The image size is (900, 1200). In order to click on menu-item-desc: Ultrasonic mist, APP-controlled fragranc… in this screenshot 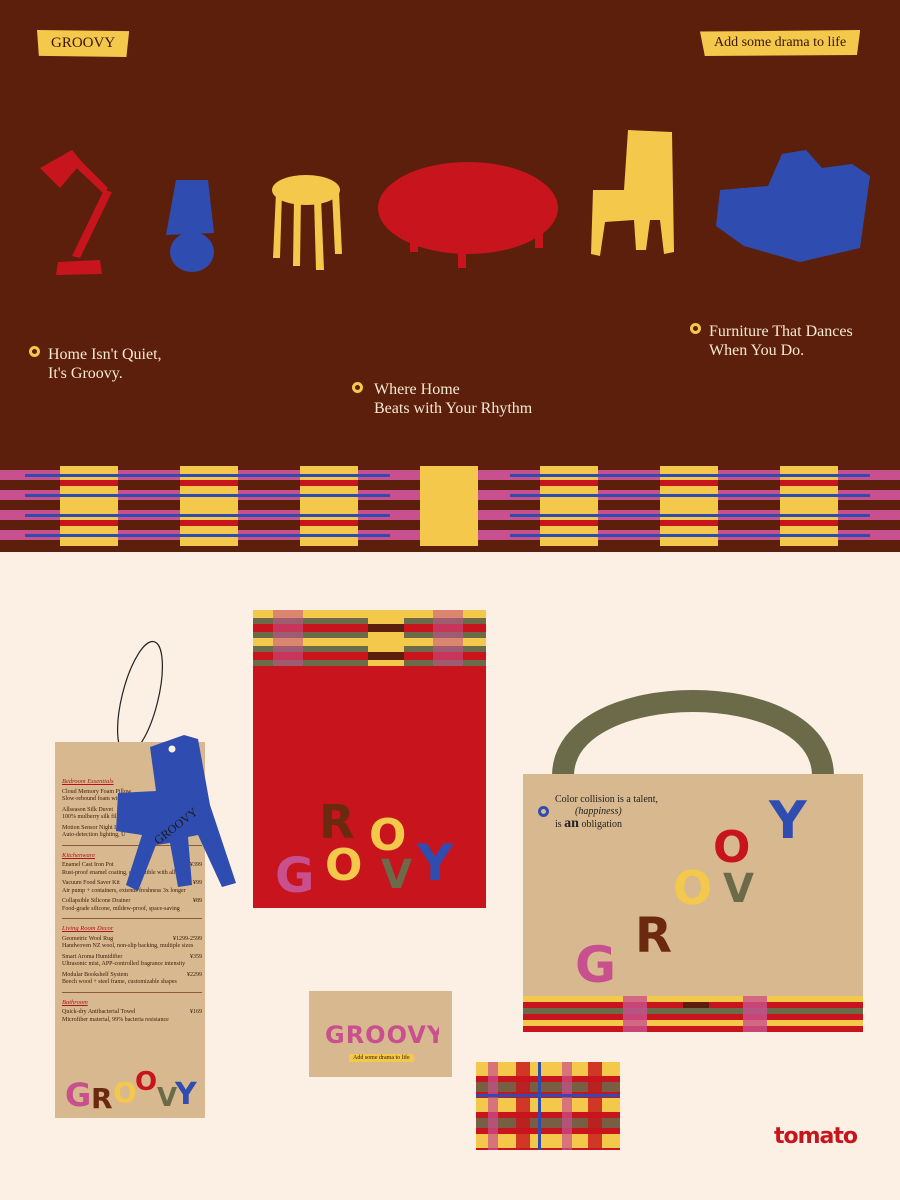, I will do `click(124, 964)`.